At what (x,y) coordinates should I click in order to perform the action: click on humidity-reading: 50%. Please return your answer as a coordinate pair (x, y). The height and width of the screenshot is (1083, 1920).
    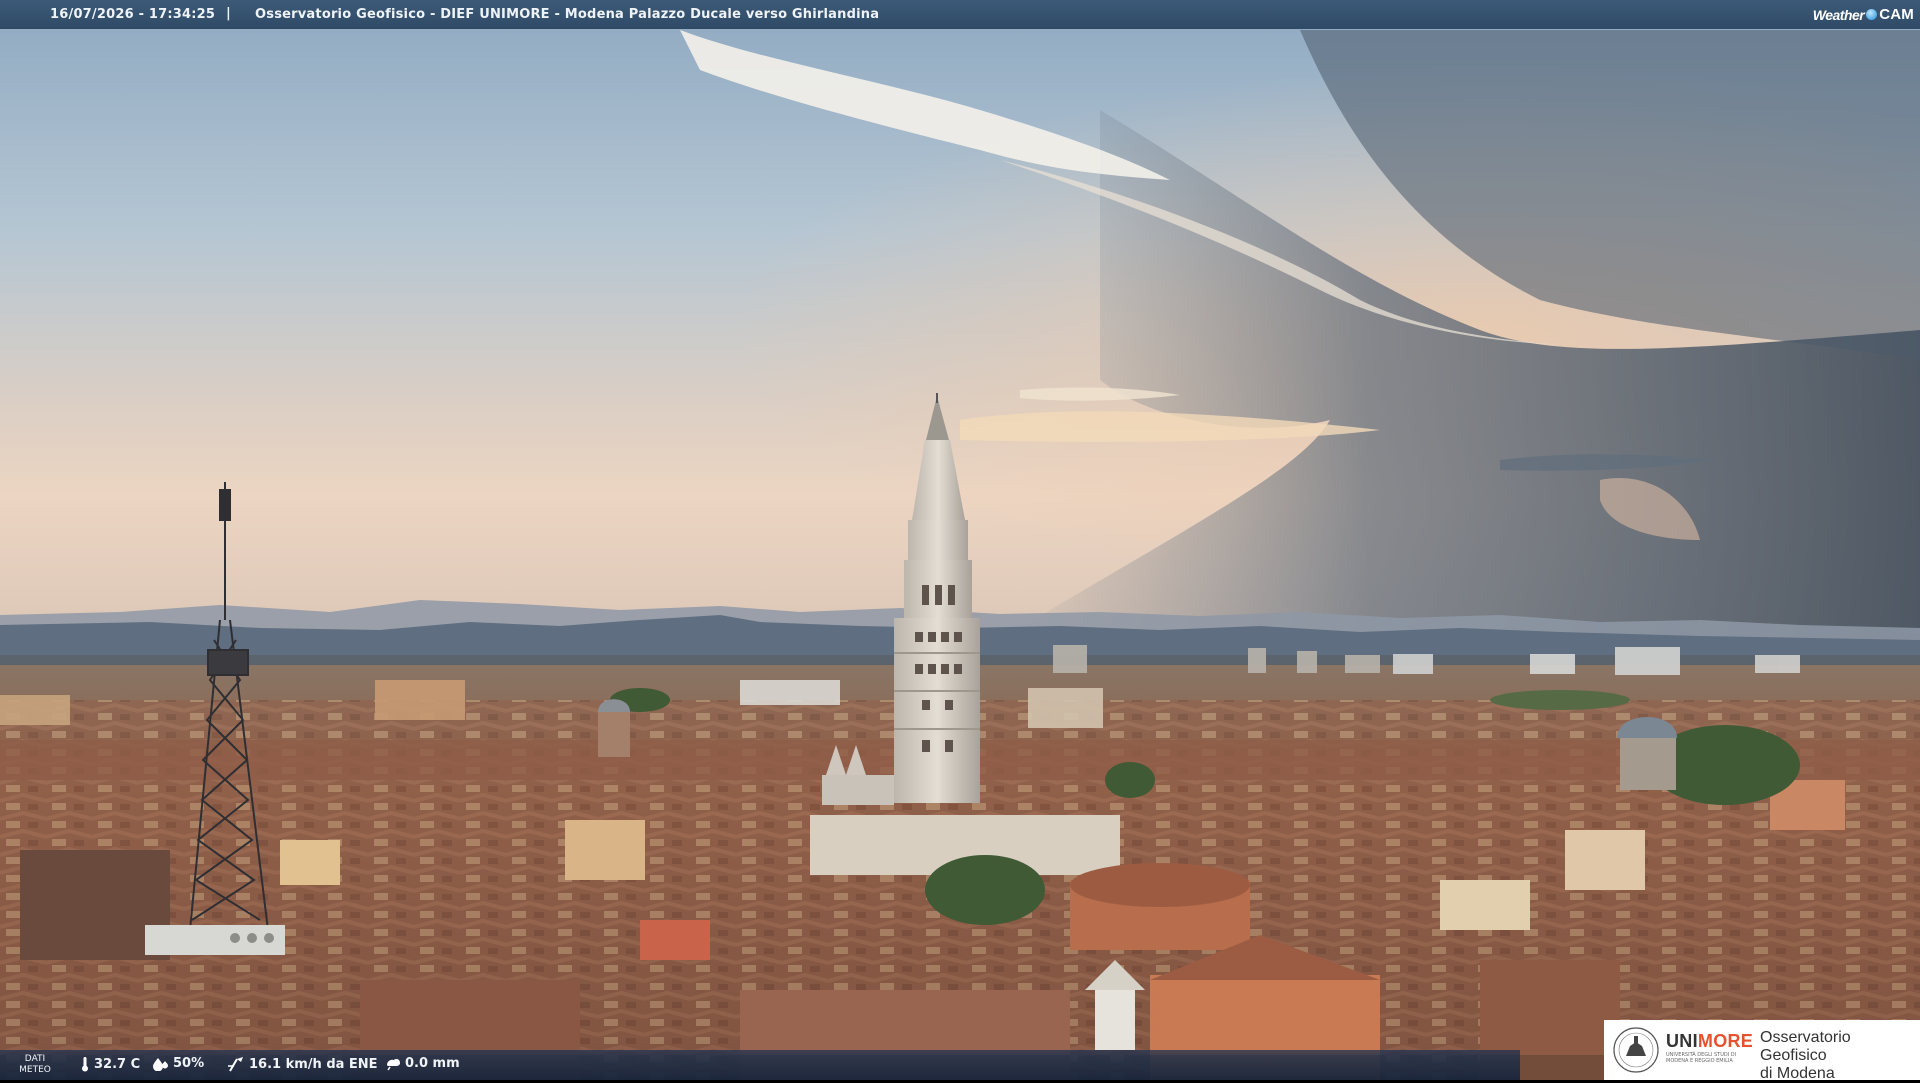
    Looking at the image, I should click on (178, 1063).